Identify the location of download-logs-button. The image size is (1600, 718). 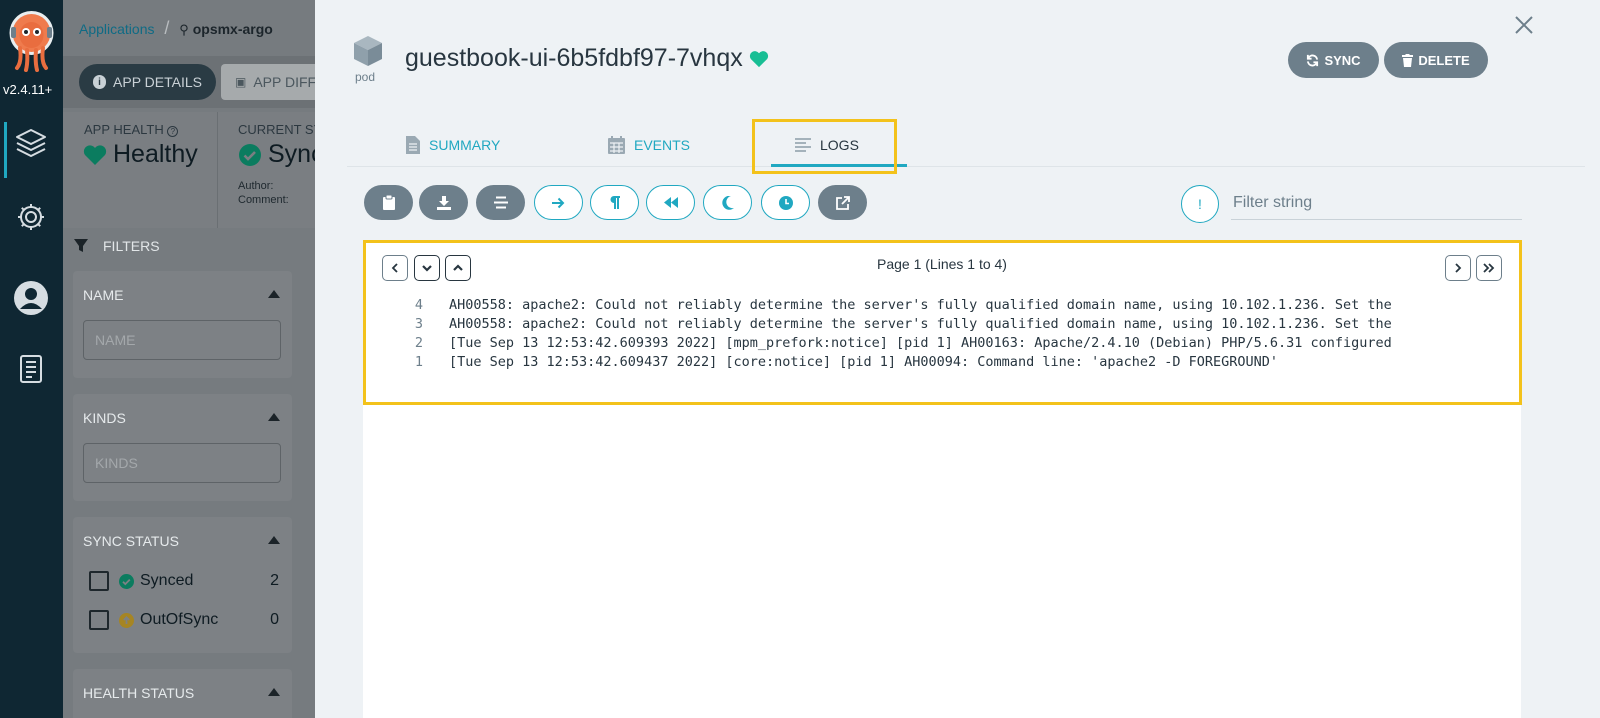
(443, 202).